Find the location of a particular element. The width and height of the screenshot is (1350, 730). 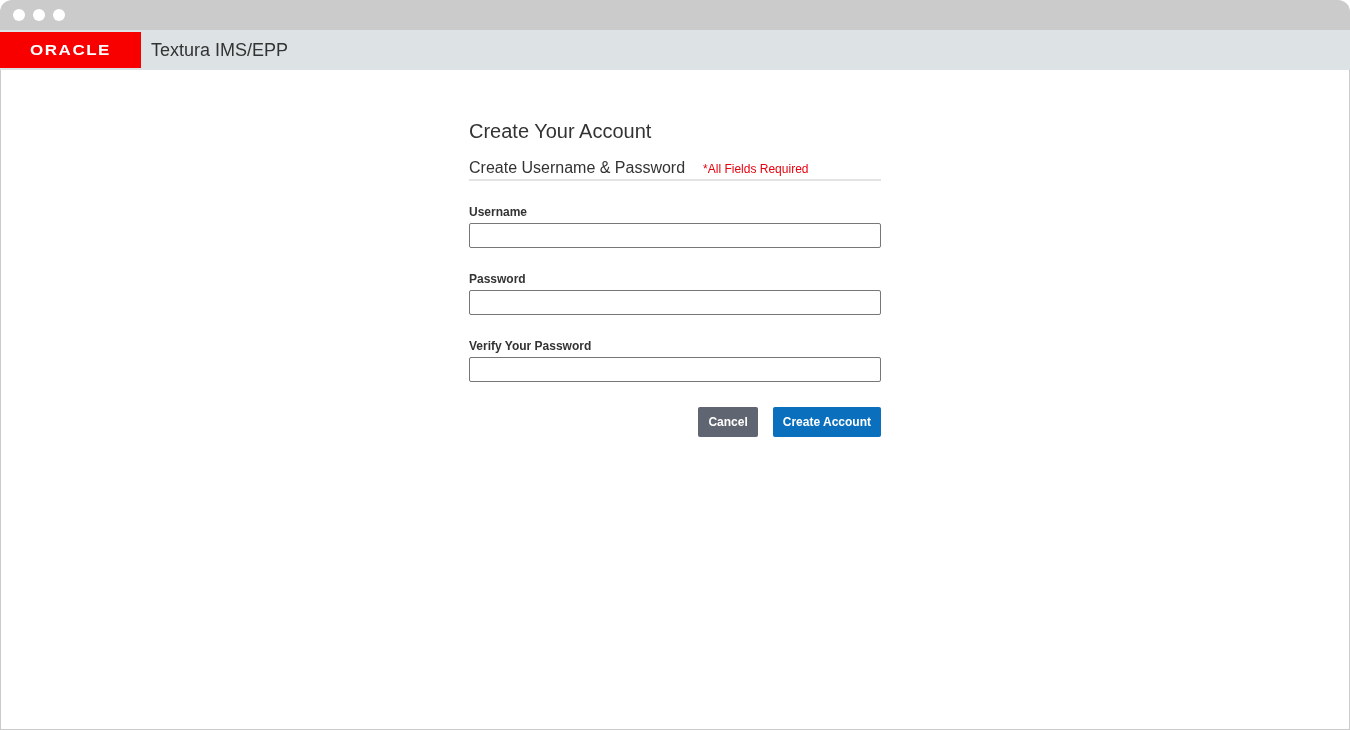

required-note: *All Fields Required is located at coordinates (756, 169).